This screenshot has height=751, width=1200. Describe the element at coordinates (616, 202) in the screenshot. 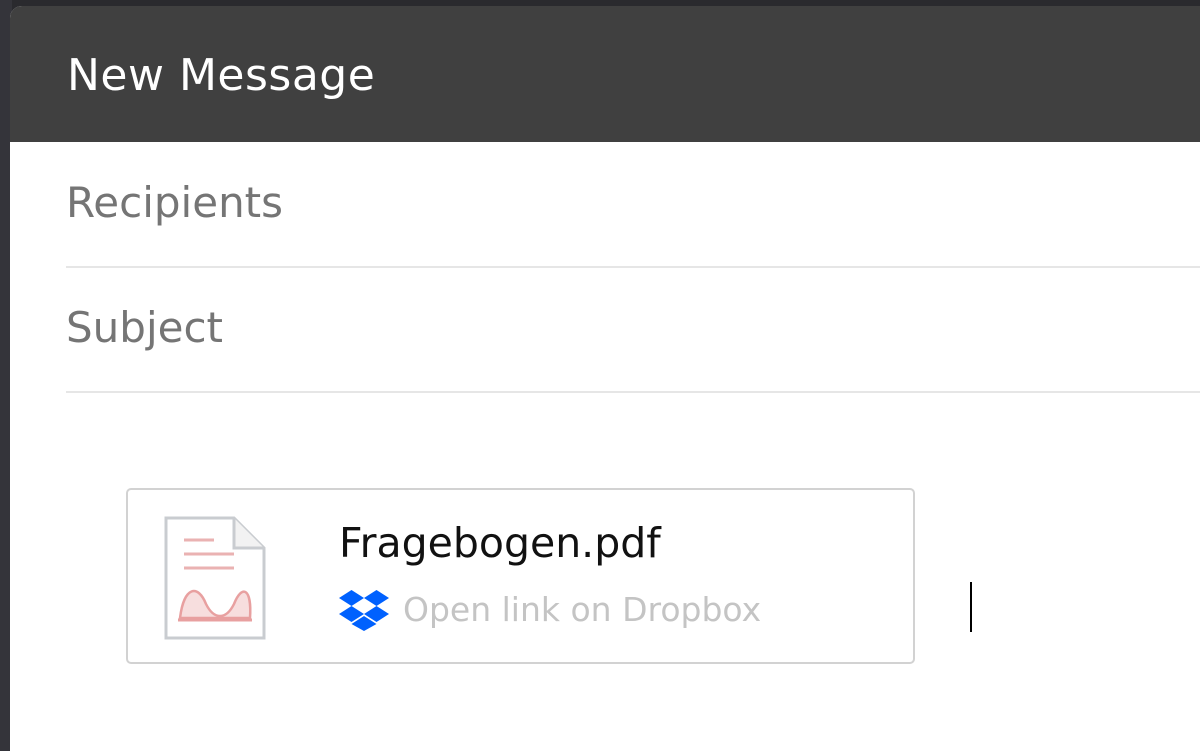

I see `recipients-input` at that location.